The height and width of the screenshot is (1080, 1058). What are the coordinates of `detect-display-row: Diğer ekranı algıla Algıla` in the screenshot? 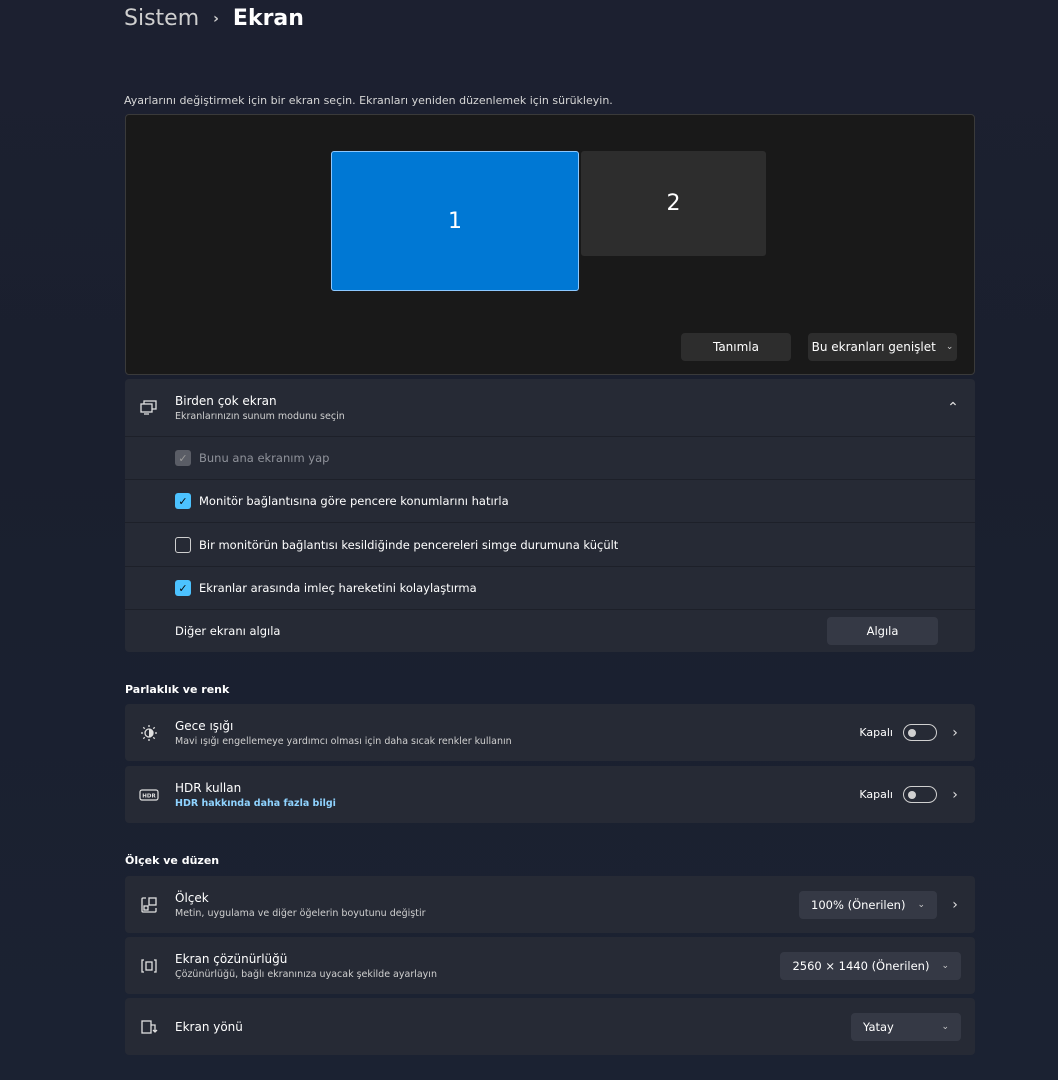 It's located at (550, 630).